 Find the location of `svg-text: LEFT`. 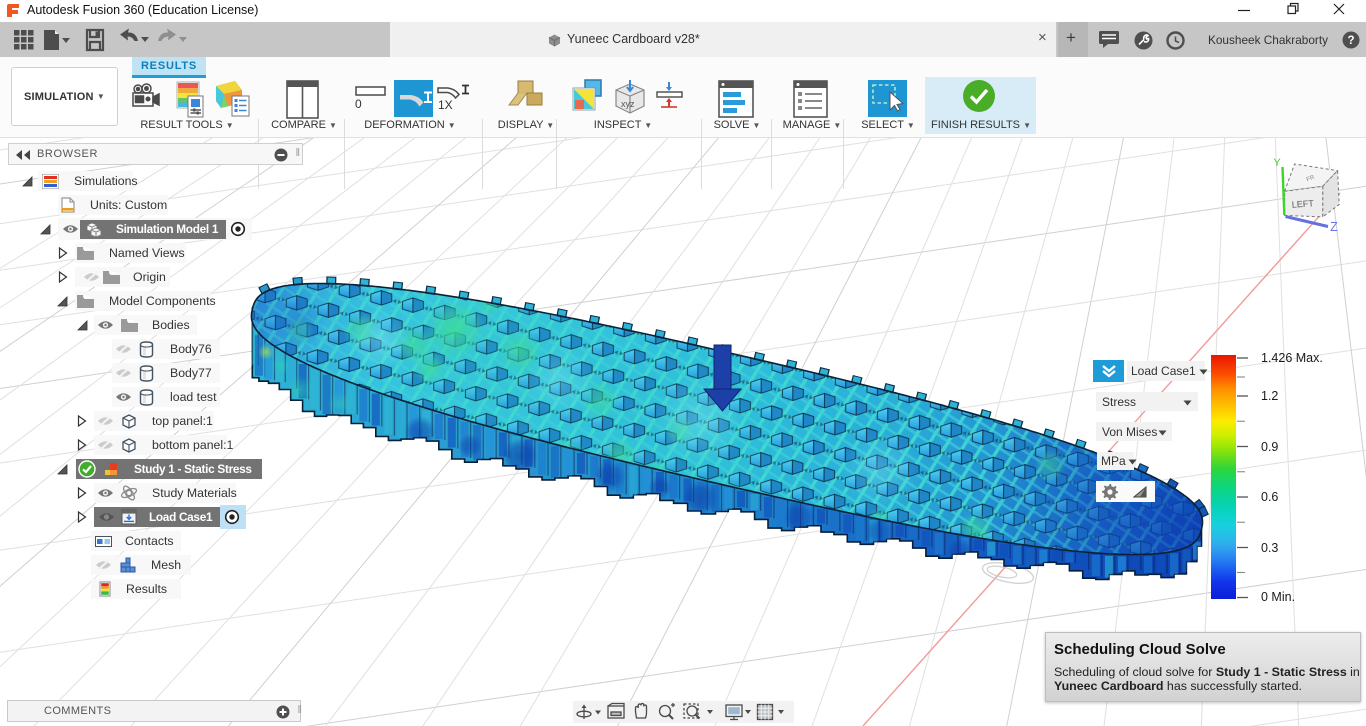

svg-text: LEFT is located at coordinates (1302, 204).